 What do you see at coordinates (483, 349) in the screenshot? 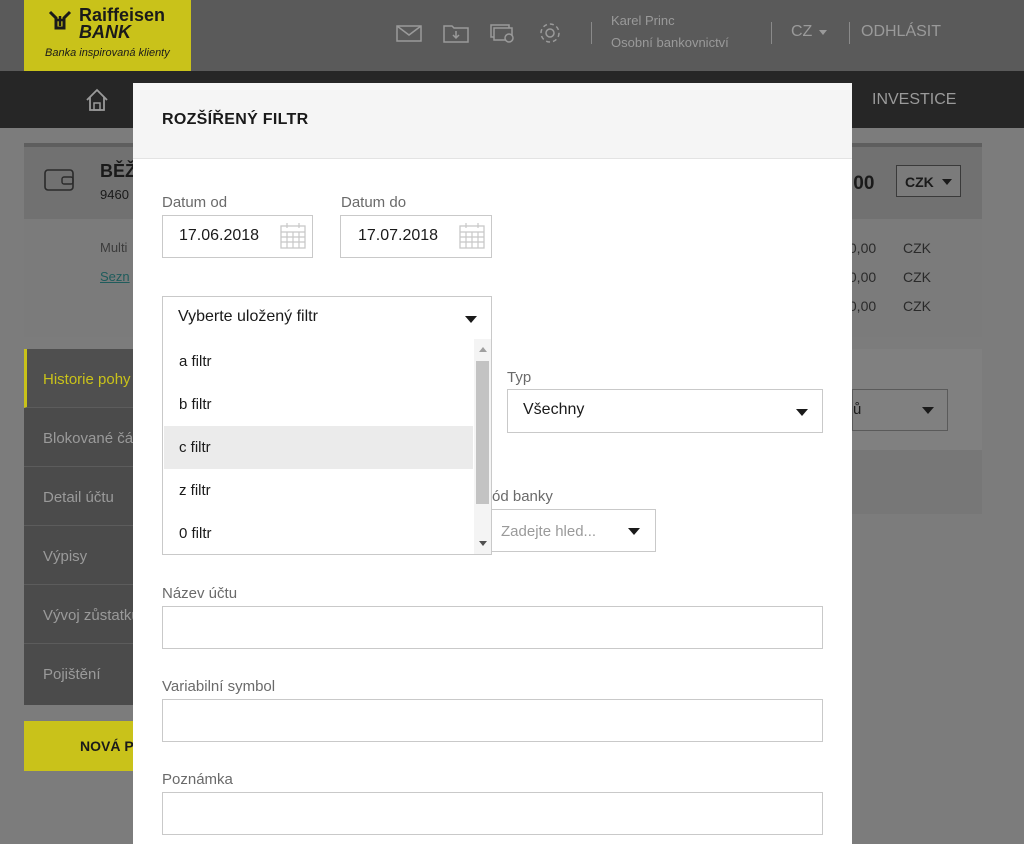
I see `scroll-up-arrow-icon` at bounding box center [483, 349].